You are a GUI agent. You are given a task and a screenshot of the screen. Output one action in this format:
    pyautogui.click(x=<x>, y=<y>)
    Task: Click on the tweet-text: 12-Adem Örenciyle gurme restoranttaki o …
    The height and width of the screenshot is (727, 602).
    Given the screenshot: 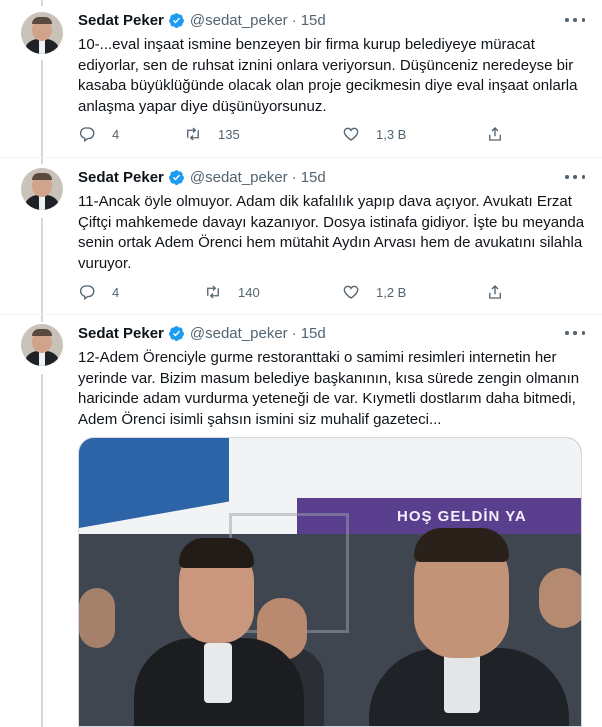 What is the action you would take?
    pyautogui.click(x=329, y=388)
    